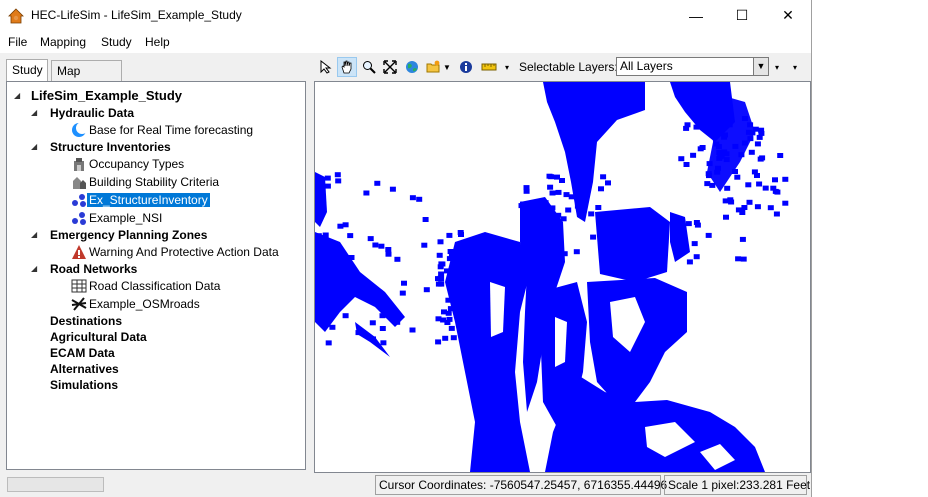 The height and width of the screenshot is (497, 928). Describe the element at coordinates (17, 42) in the screenshot. I see `menu-file: File` at that location.